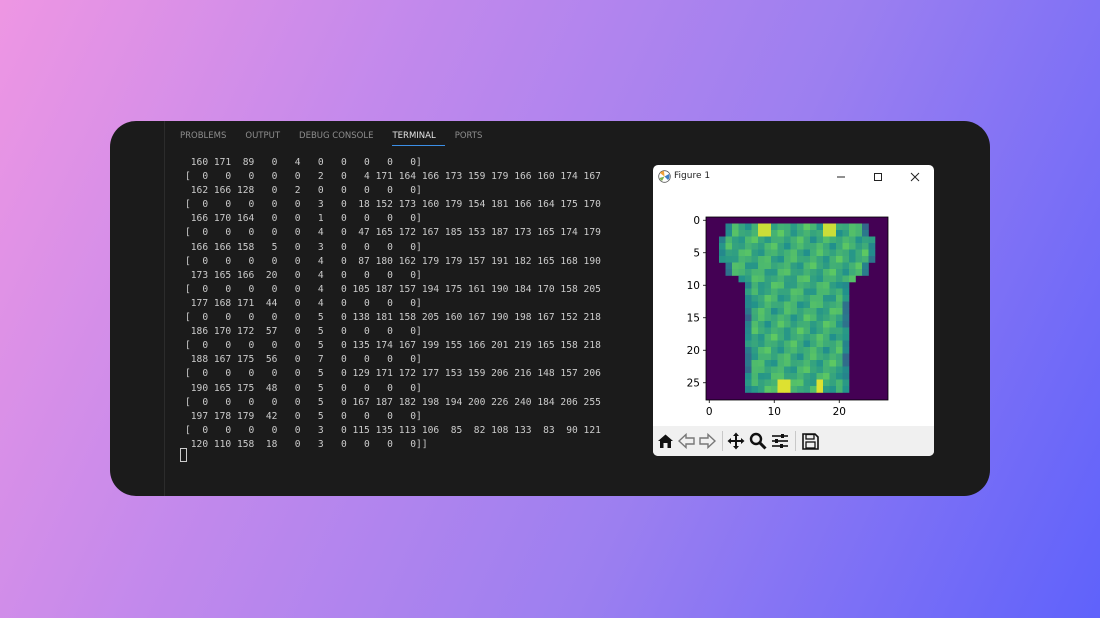 This screenshot has height=618, width=1100. What do you see at coordinates (793, 321) in the screenshot?
I see `heatmap-plot: 0 5 10 15 20 25 0 10 20` at bounding box center [793, 321].